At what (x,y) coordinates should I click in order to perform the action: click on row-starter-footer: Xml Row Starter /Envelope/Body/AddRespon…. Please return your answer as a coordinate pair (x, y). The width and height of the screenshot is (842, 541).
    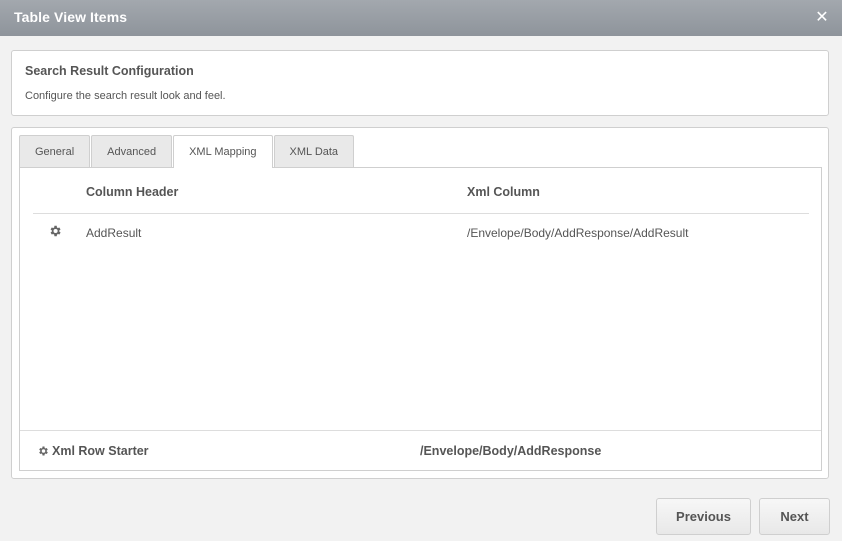
    Looking at the image, I should click on (420, 450).